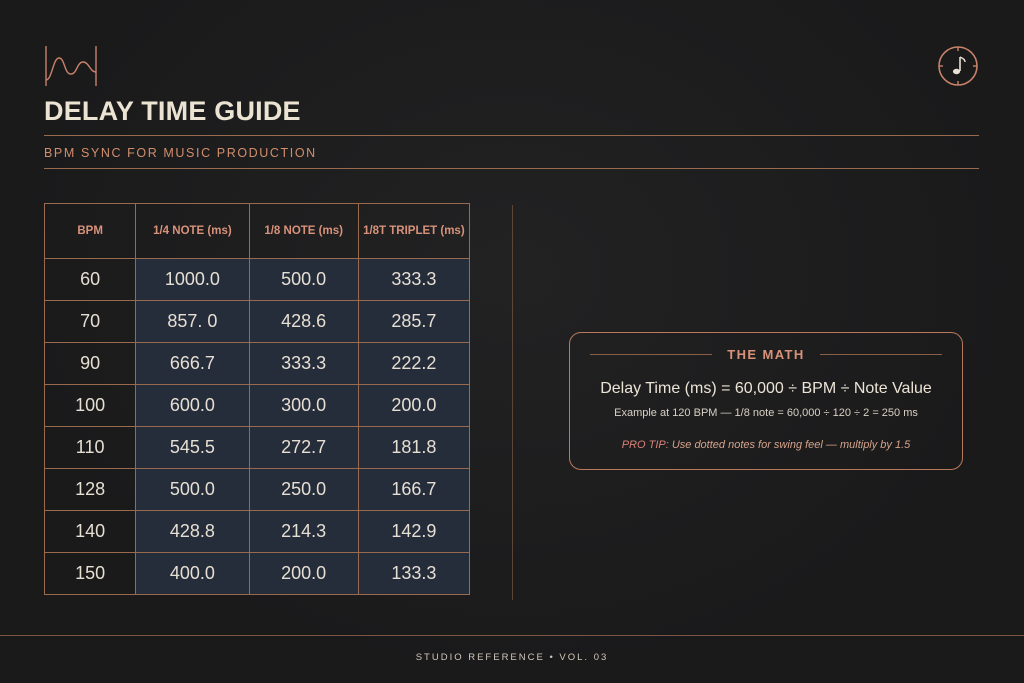 Image resolution: width=1024 pixels, height=683 pixels. I want to click on bpm-cell: 70, so click(90, 321).